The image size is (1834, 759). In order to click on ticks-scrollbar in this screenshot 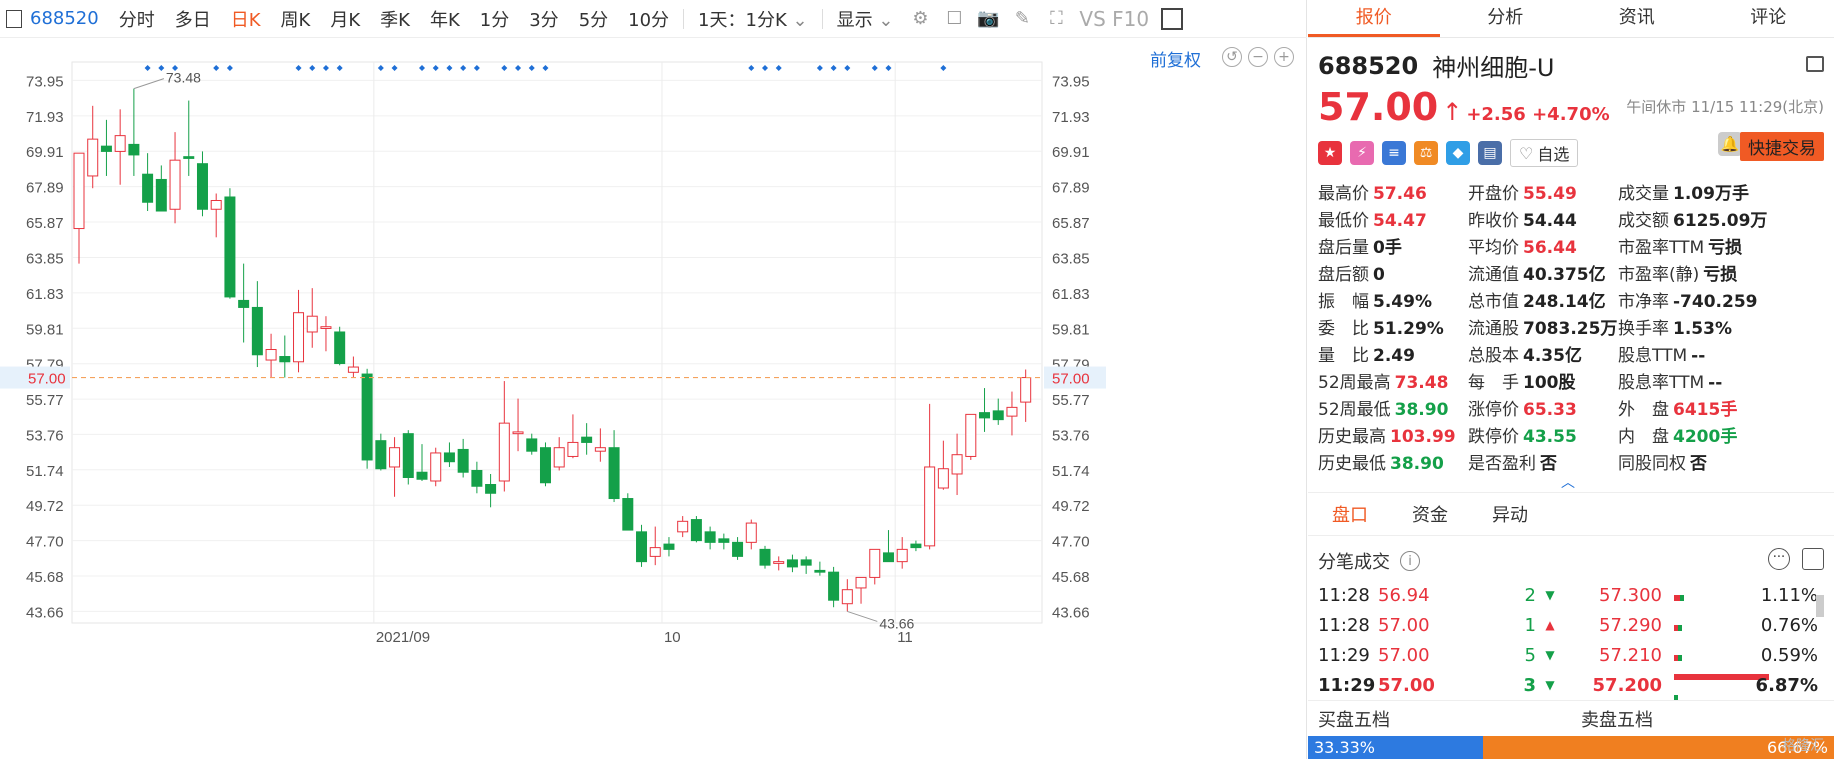, I will do `click(1820, 606)`.